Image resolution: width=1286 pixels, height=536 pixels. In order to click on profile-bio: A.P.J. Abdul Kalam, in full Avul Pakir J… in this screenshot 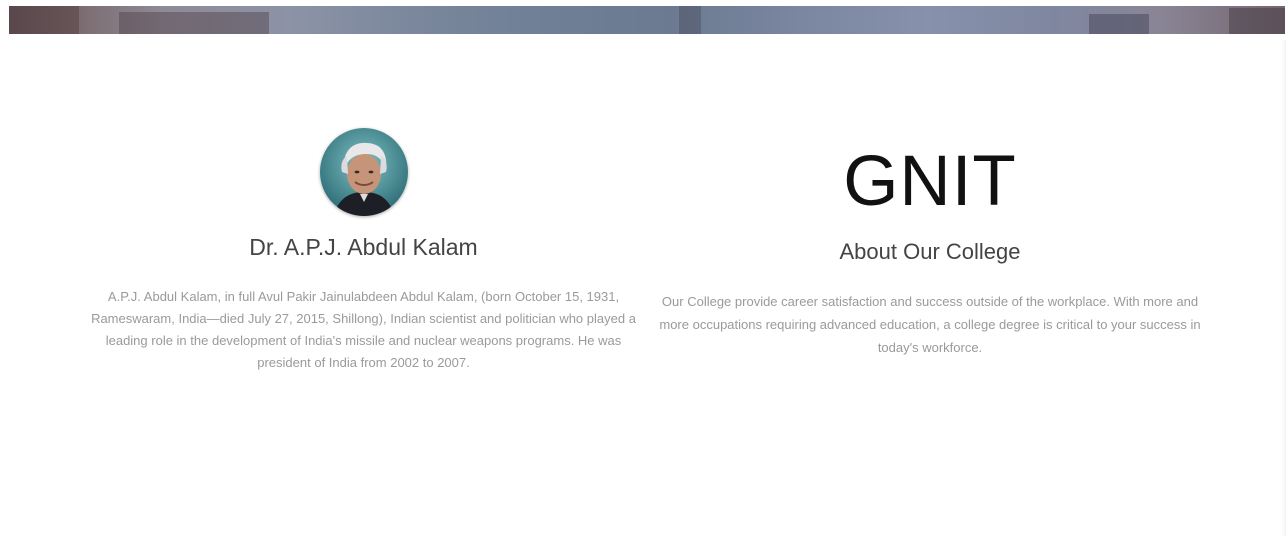, I will do `click(363, 329)`.